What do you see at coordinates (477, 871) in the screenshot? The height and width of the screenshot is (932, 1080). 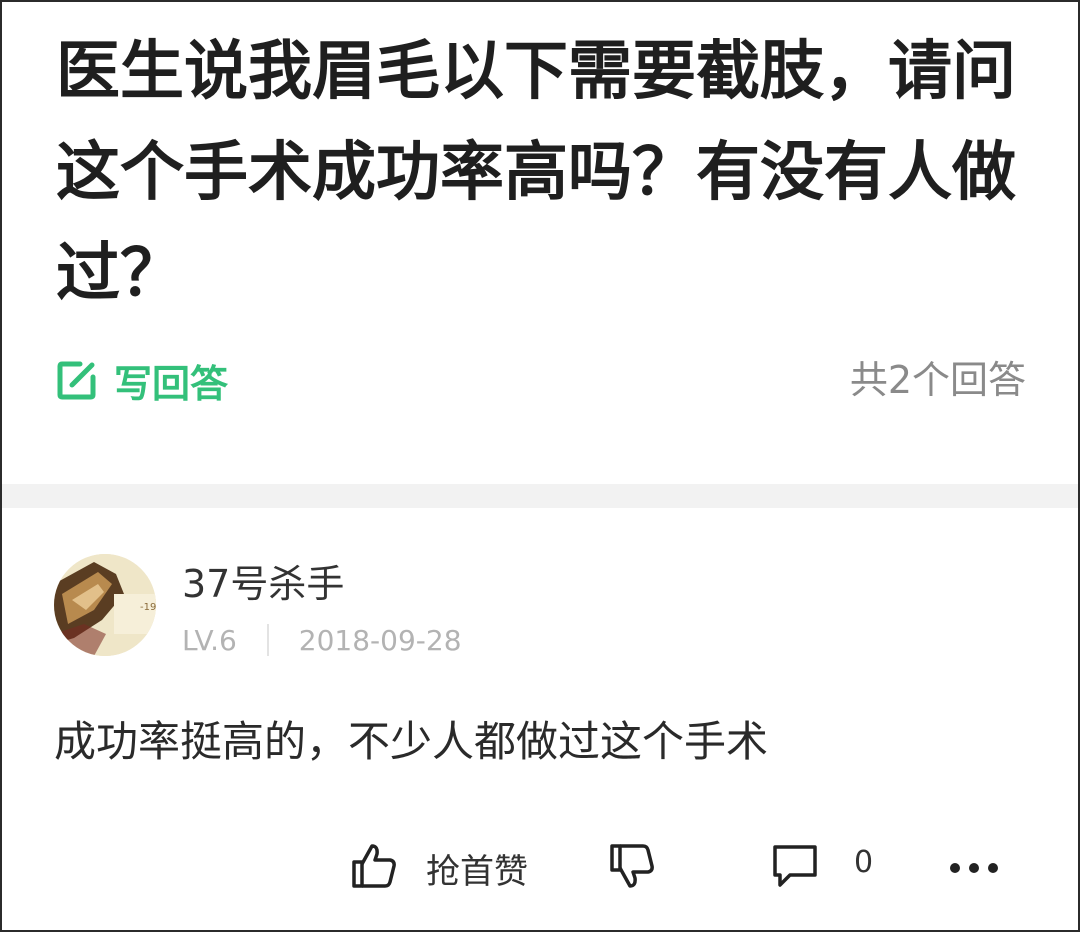 I see `like-label: 抢首赞` at bounding box center [477, 871].